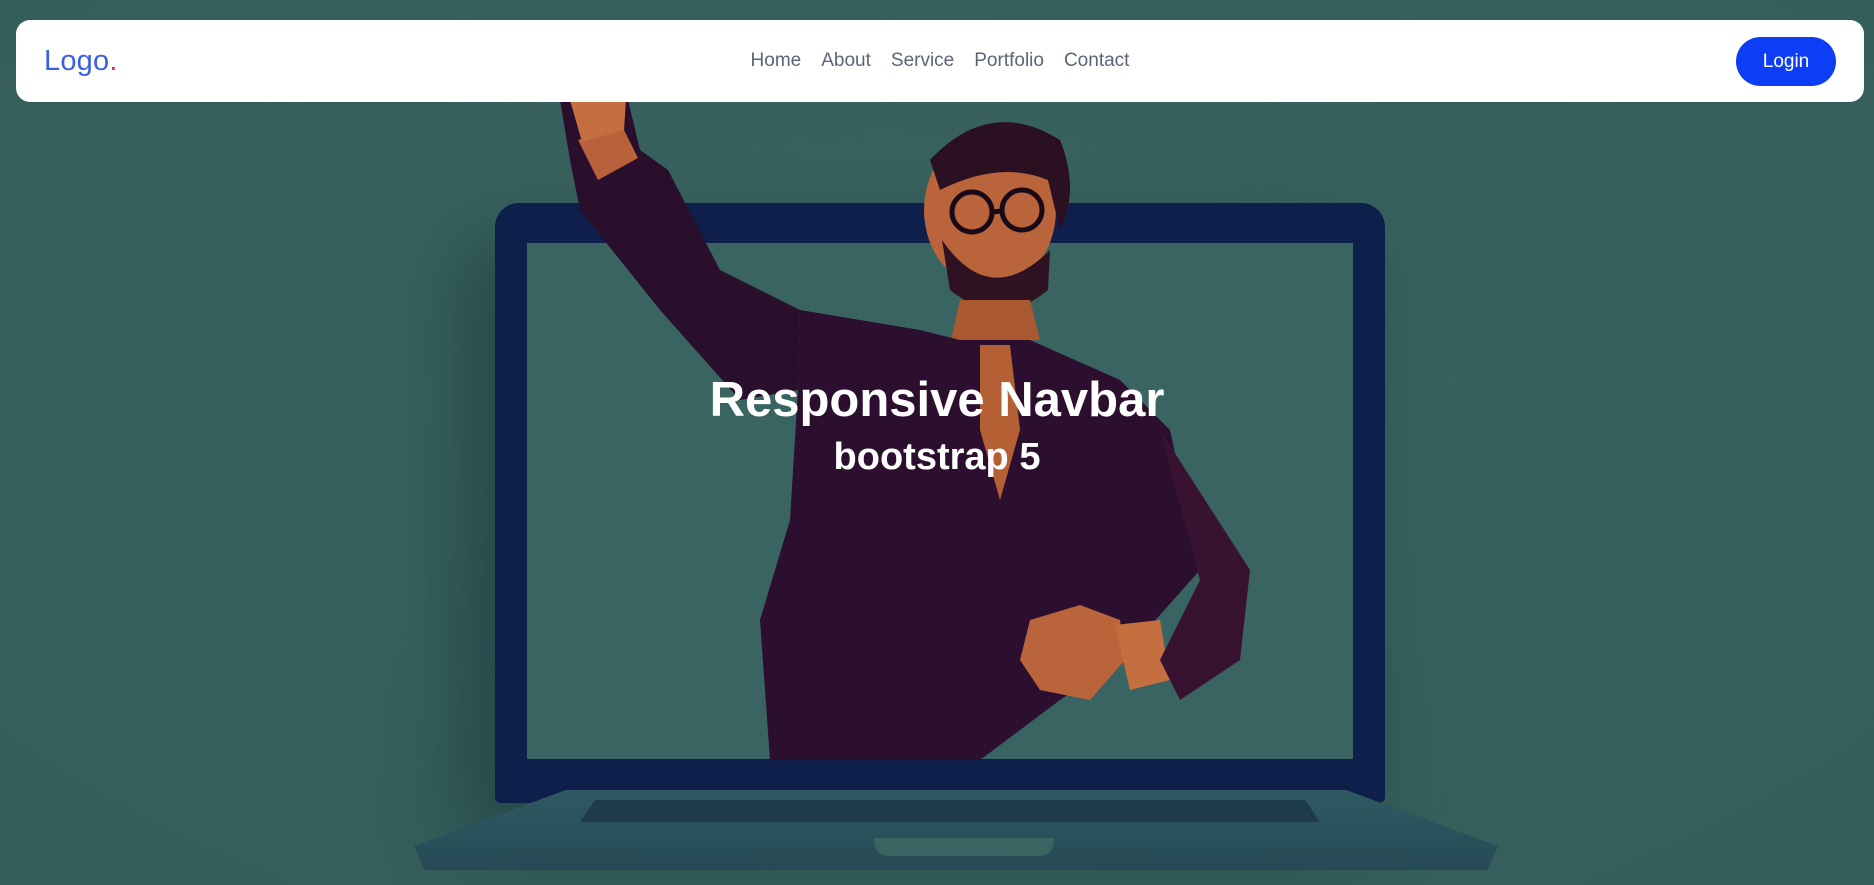  Describe the element at coordinates (1786, 61) in the screenshot. I see `login-button: Login` at that location.